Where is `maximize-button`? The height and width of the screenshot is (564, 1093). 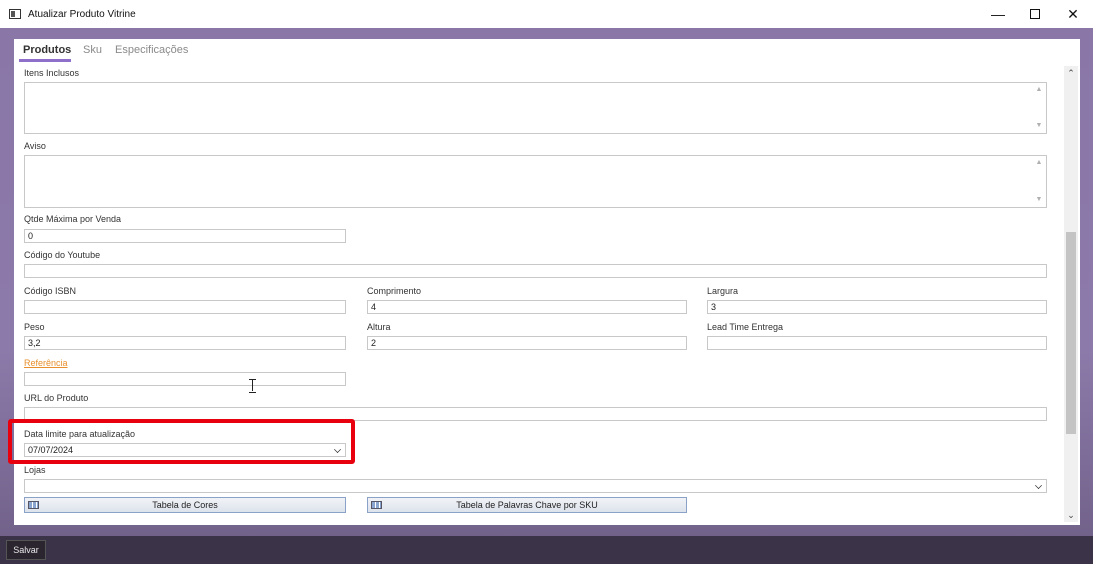
maximize-button is located at coordinates (1035, 14).